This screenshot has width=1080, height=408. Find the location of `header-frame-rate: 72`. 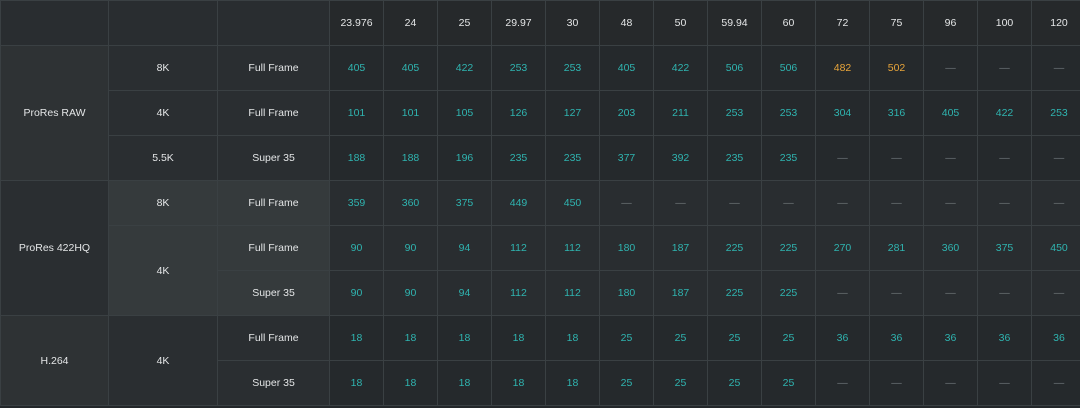

header-frame-rate: 72 is located at coordinates (842, 23).